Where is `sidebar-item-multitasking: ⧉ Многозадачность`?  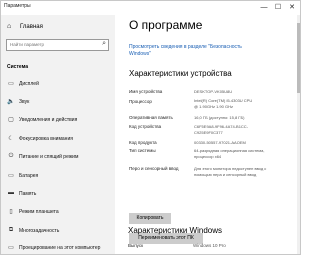
sidebar-item-multitasking: ⧉ Многозадачность is located at coordinates (58, 231).